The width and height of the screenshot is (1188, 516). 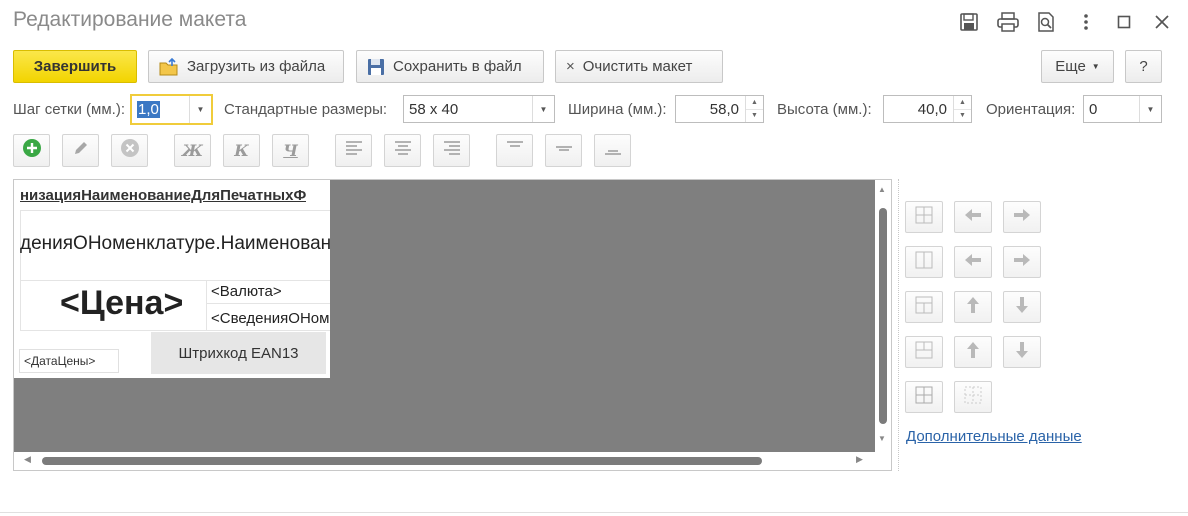 What do you see at coordinates (290, 150) in the screenshot?
I see `underline-button: Ч` at bounding box center [290, 150].